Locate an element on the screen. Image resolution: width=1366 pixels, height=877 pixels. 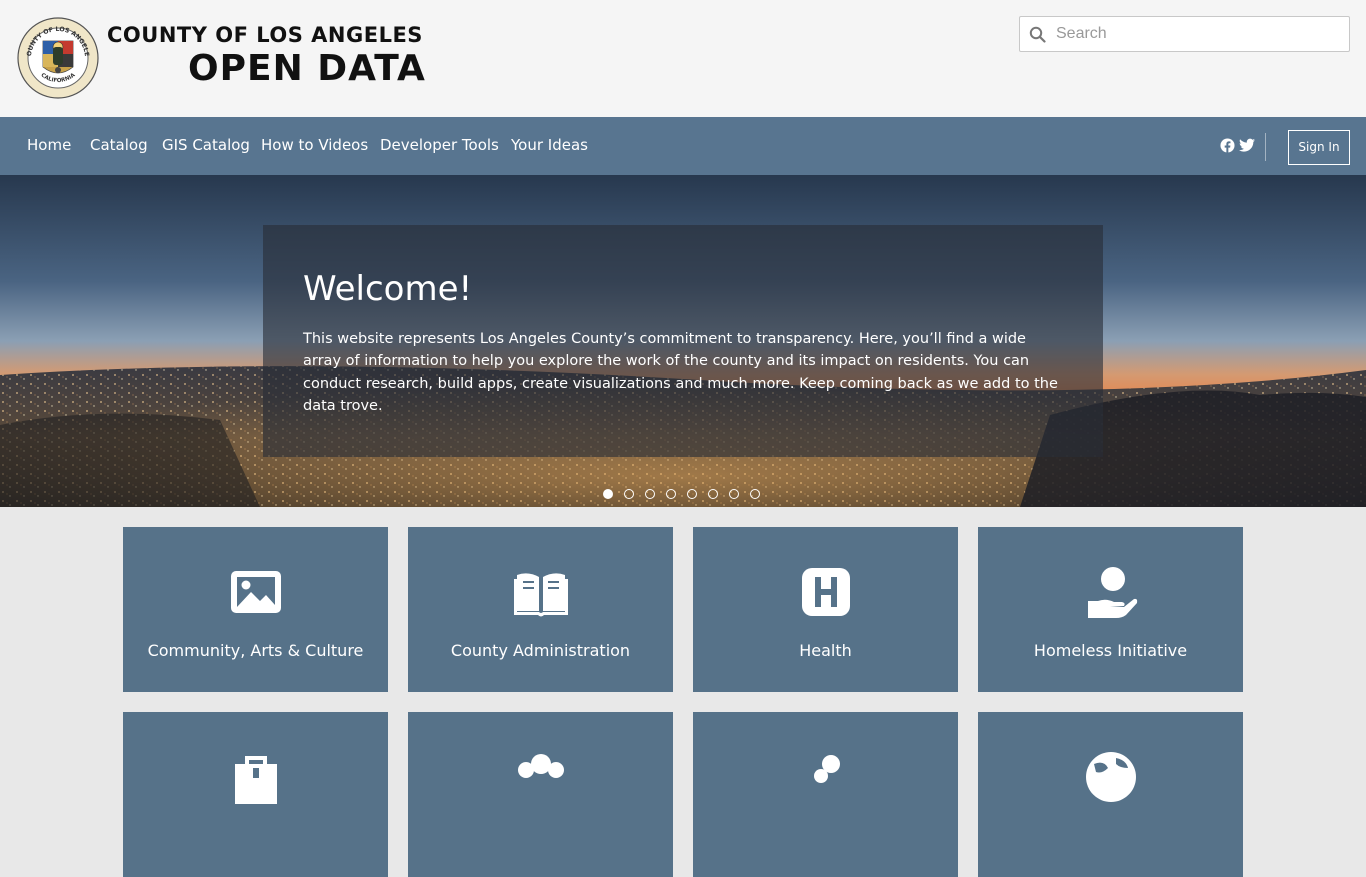
nav-item-catalog: Catalog is located at coordinates (119, 145).